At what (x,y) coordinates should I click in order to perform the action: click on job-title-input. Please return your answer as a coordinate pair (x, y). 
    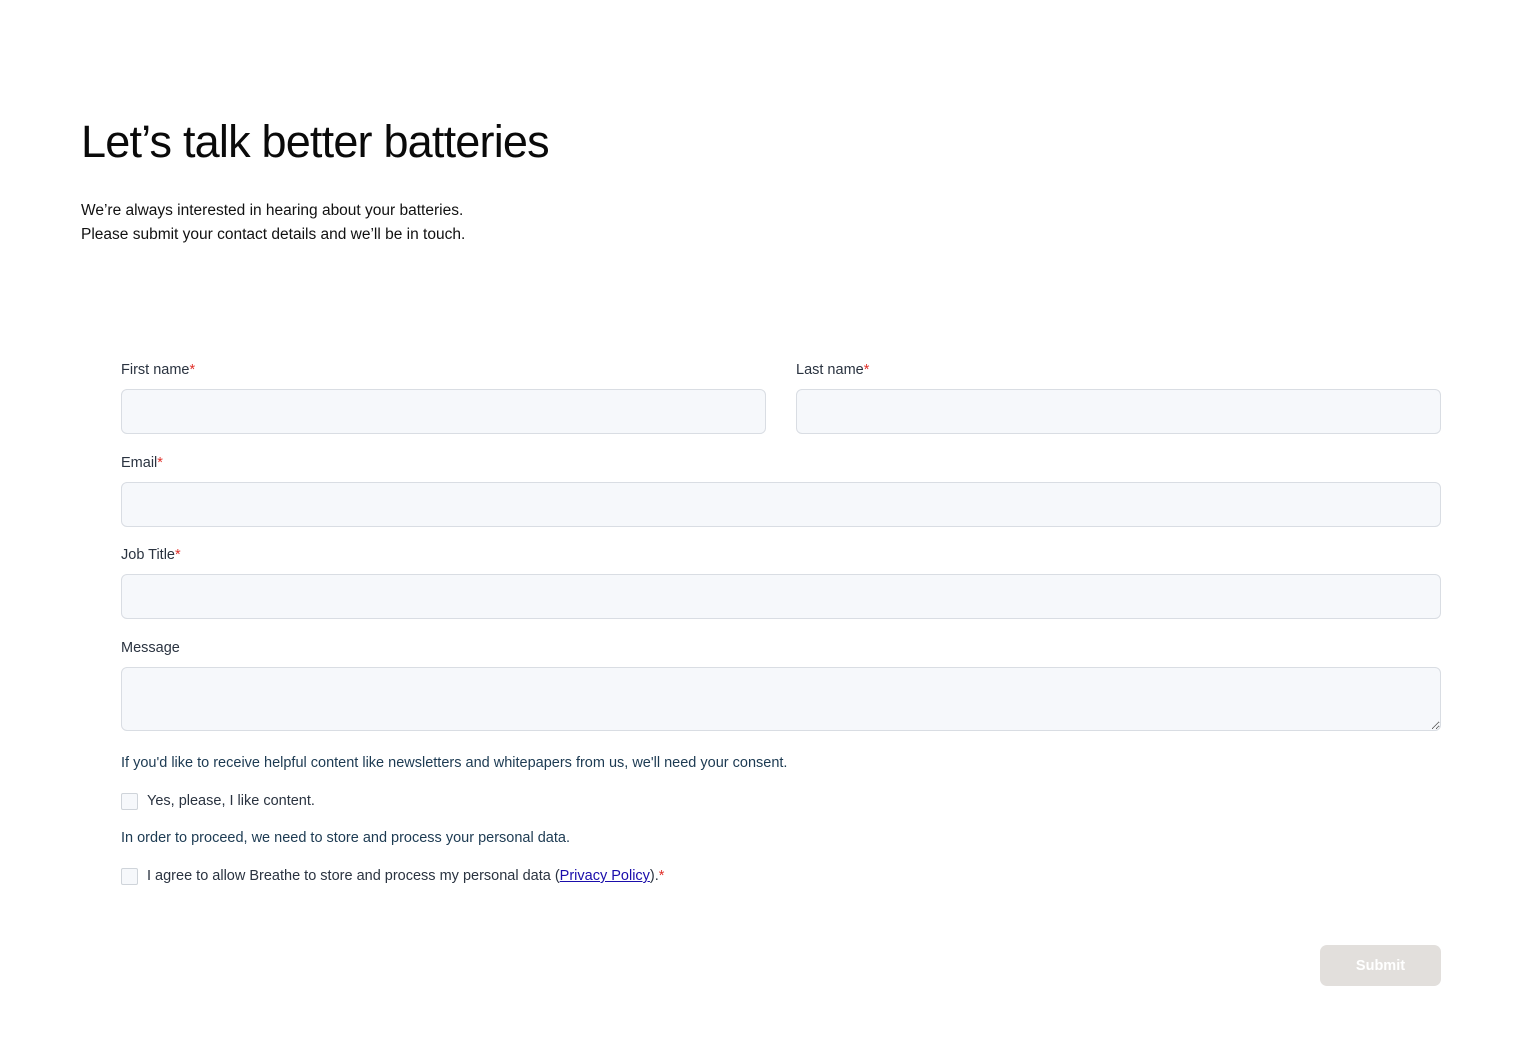
    Looking at the image, I should click on (781, 596).